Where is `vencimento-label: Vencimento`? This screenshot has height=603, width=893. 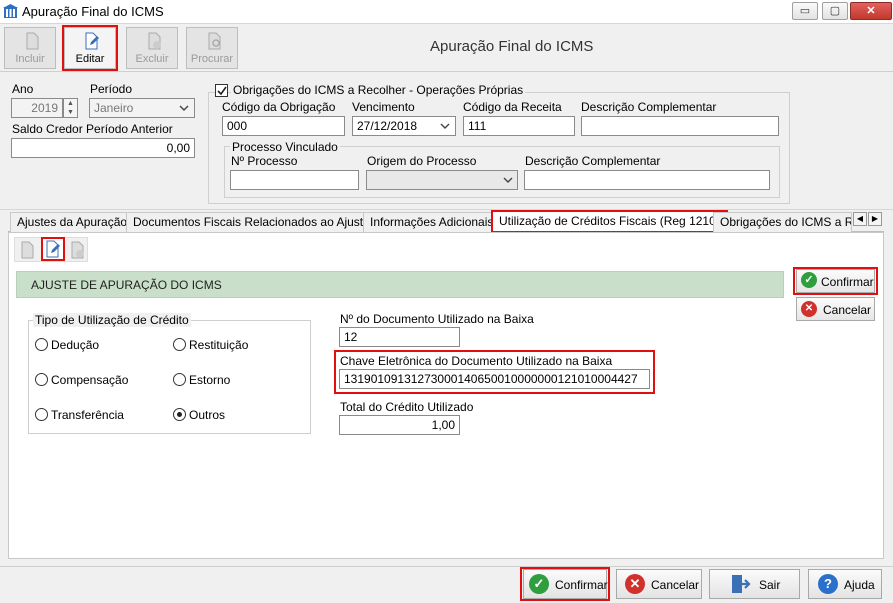 vencimento-label: Vencimento is located at coordinates (383, 107).